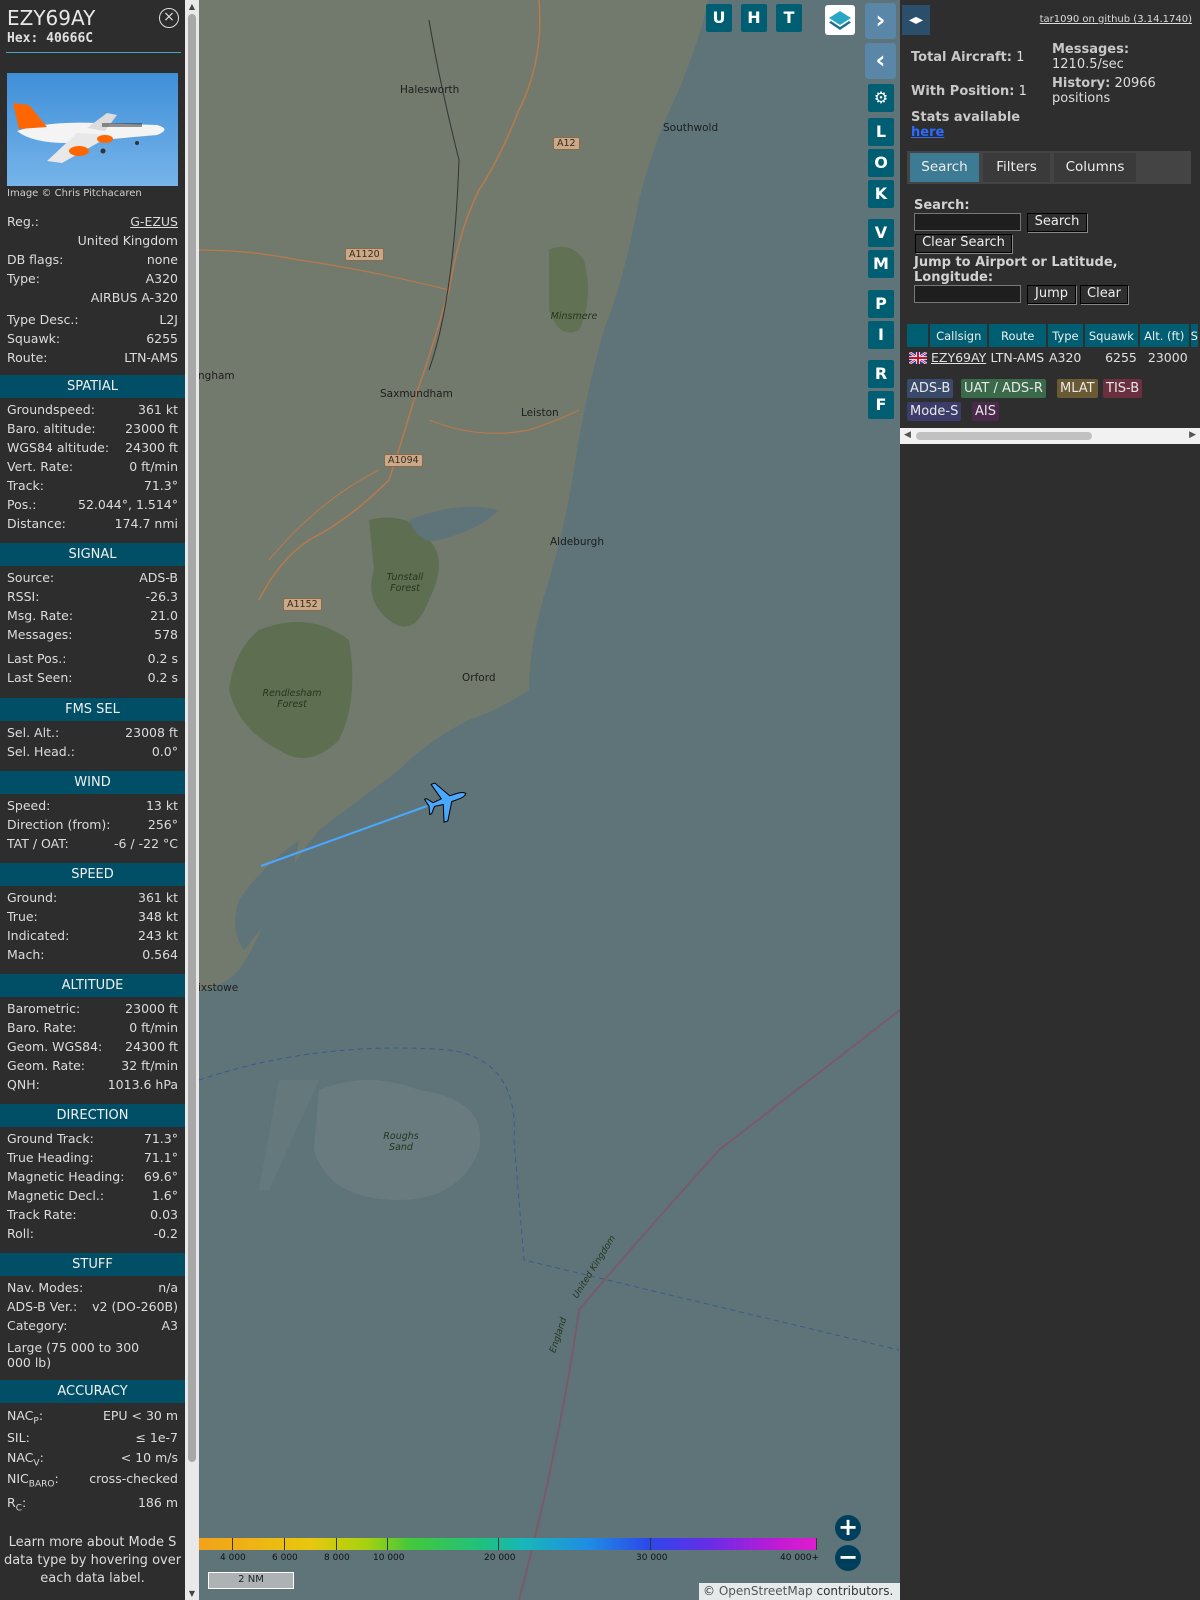 The height and width of the screenshot is (1600, 1200). I want to click on info-label: Last Pos.:, so click(36, 658).